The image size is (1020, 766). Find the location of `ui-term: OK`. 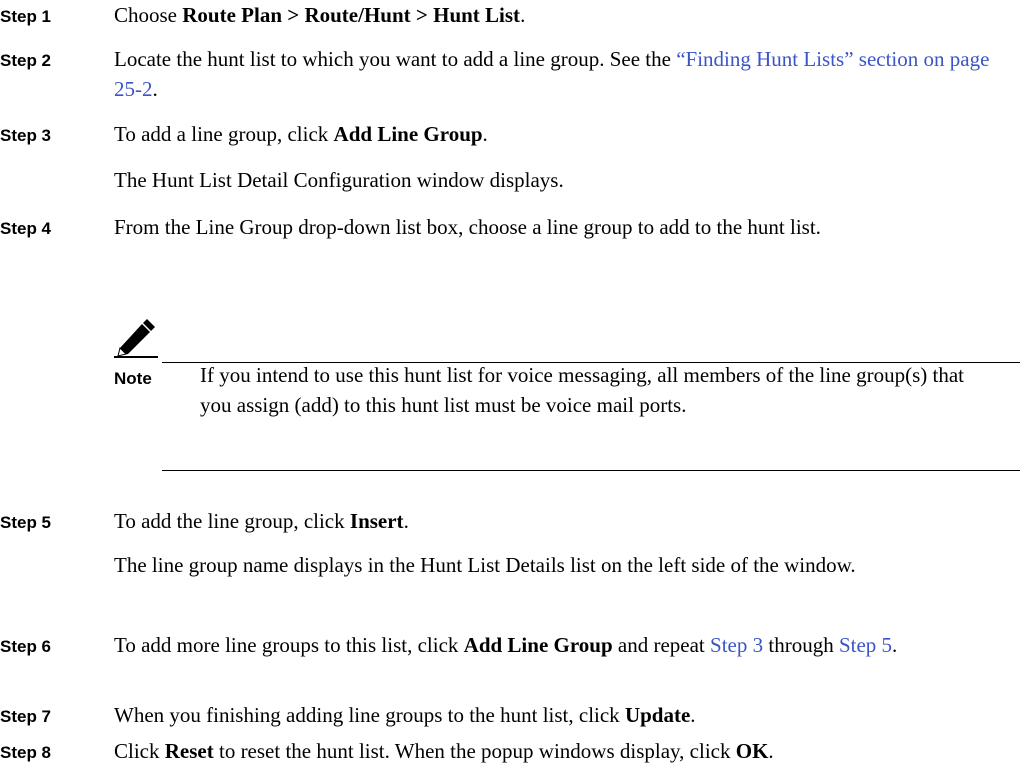

ui-term: OK is located at coordinates (752, 751).